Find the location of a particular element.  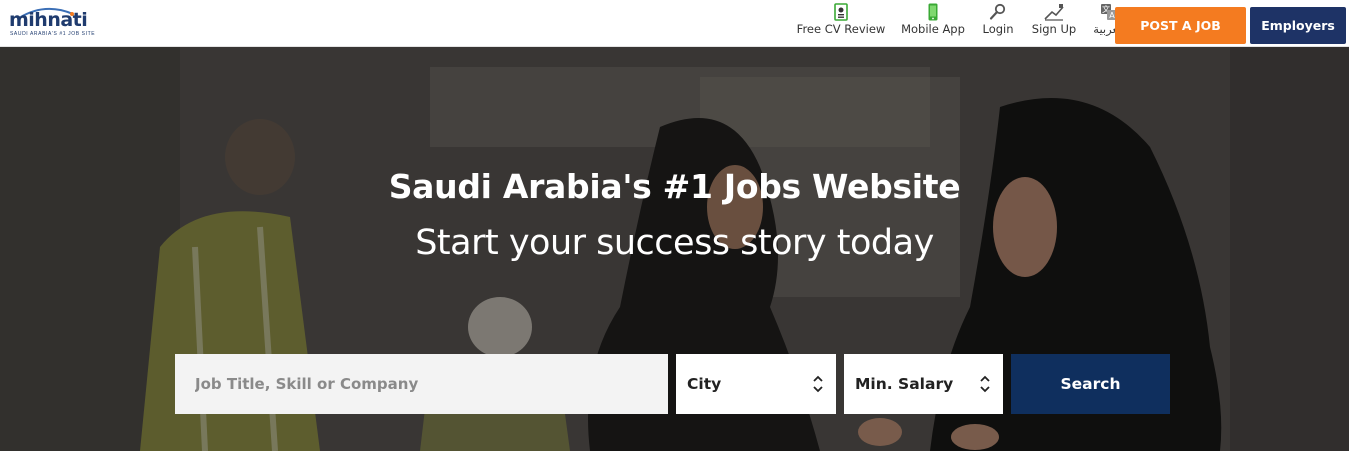

mobile-phone-icon is located at coordinates (933, 12).